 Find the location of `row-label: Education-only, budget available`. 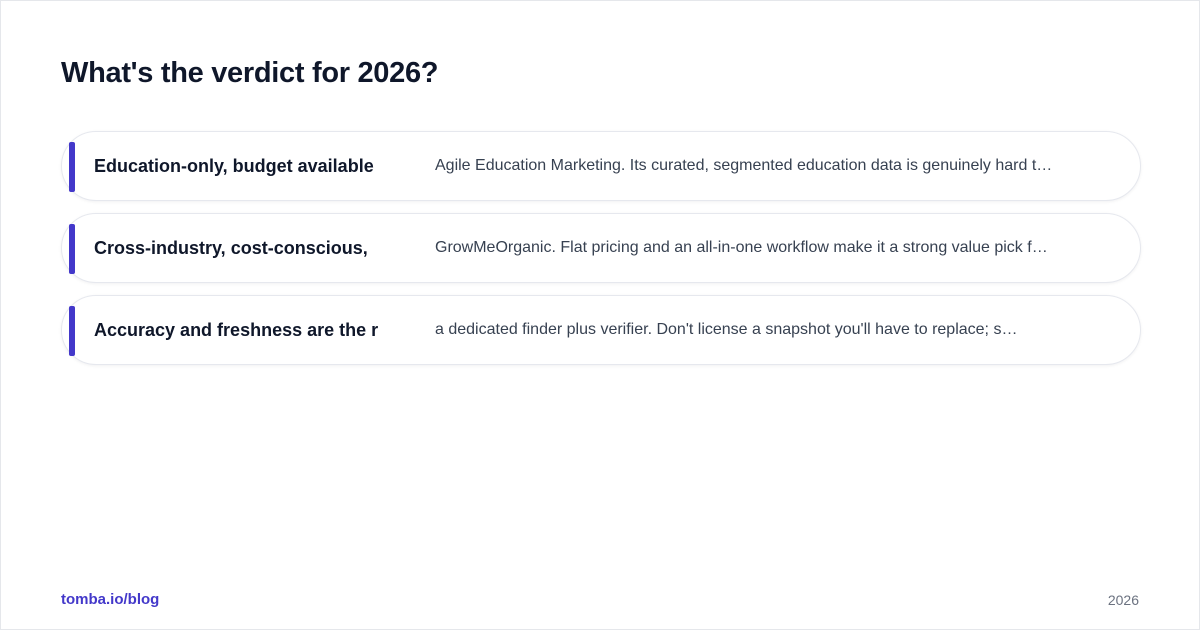

row-label: Education-only, budget available is located at coordinates (234, 165).